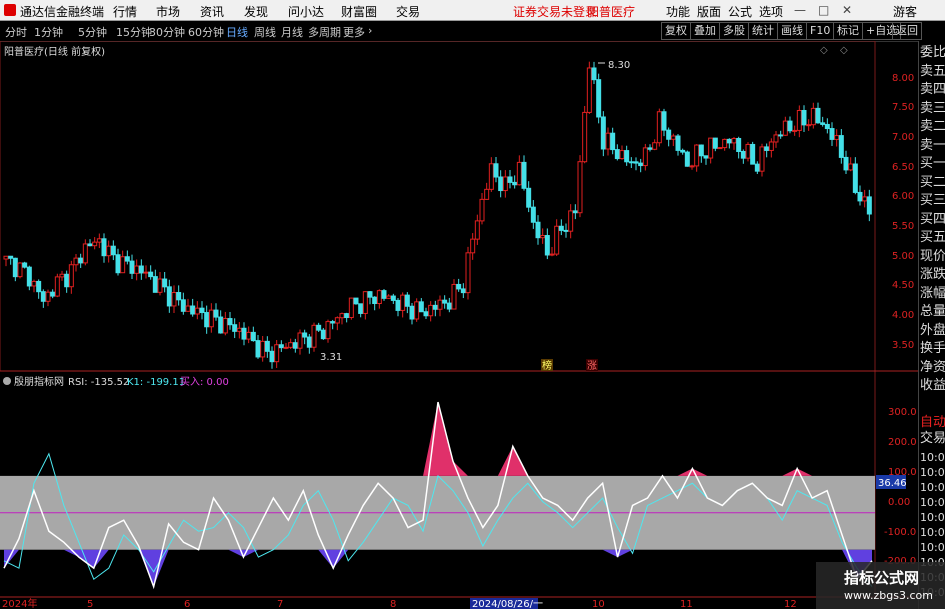  What do you see at coordinates (306, 11) in the screenshot?
I see `menu-item-ask: 问小达` at bounding box center [306, 11].